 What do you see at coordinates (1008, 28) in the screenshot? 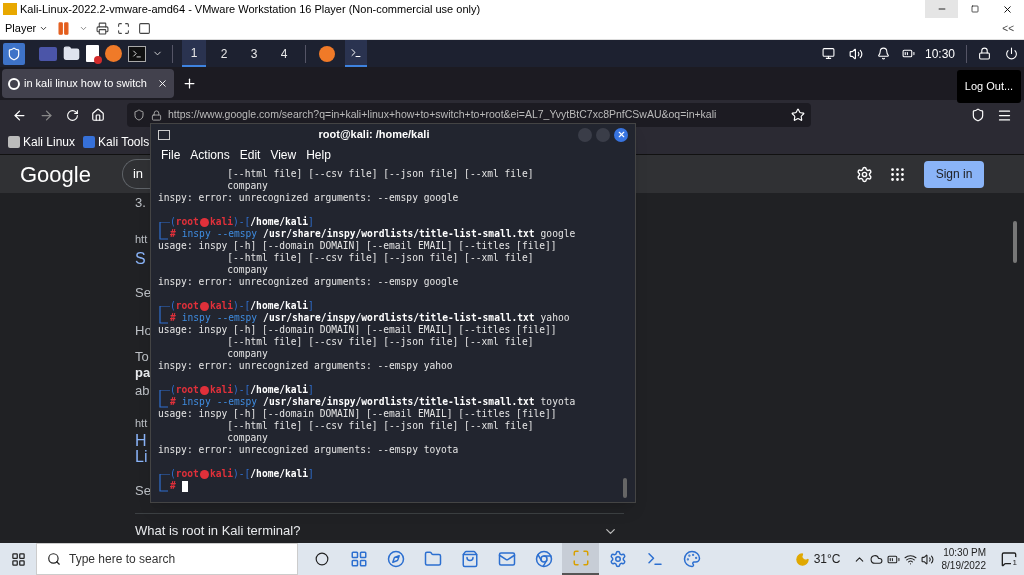
I see `collapse-button: <<` at bounding box center [1008, 28].